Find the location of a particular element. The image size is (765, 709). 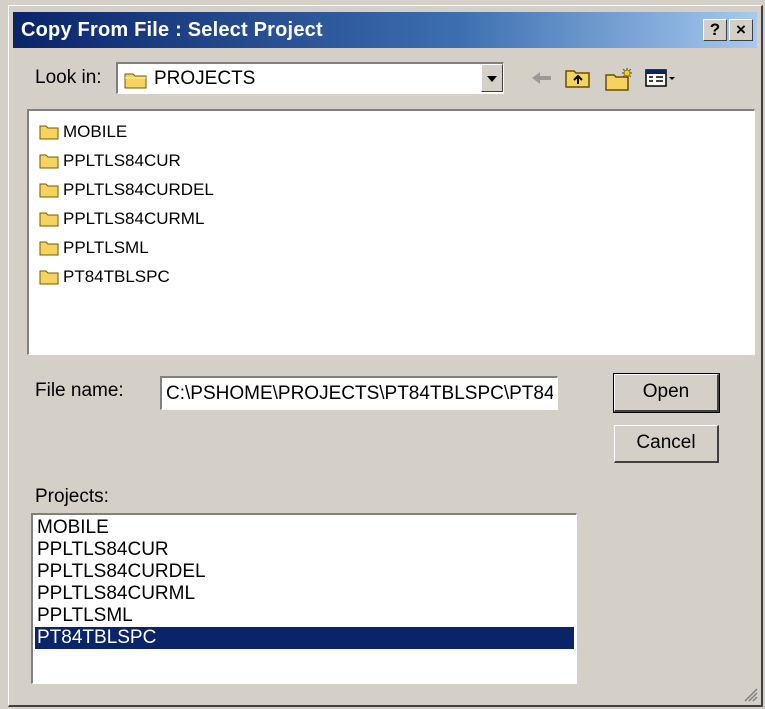

file-name-text: PPLTLS84CUR is located at coordinates (122, 160).